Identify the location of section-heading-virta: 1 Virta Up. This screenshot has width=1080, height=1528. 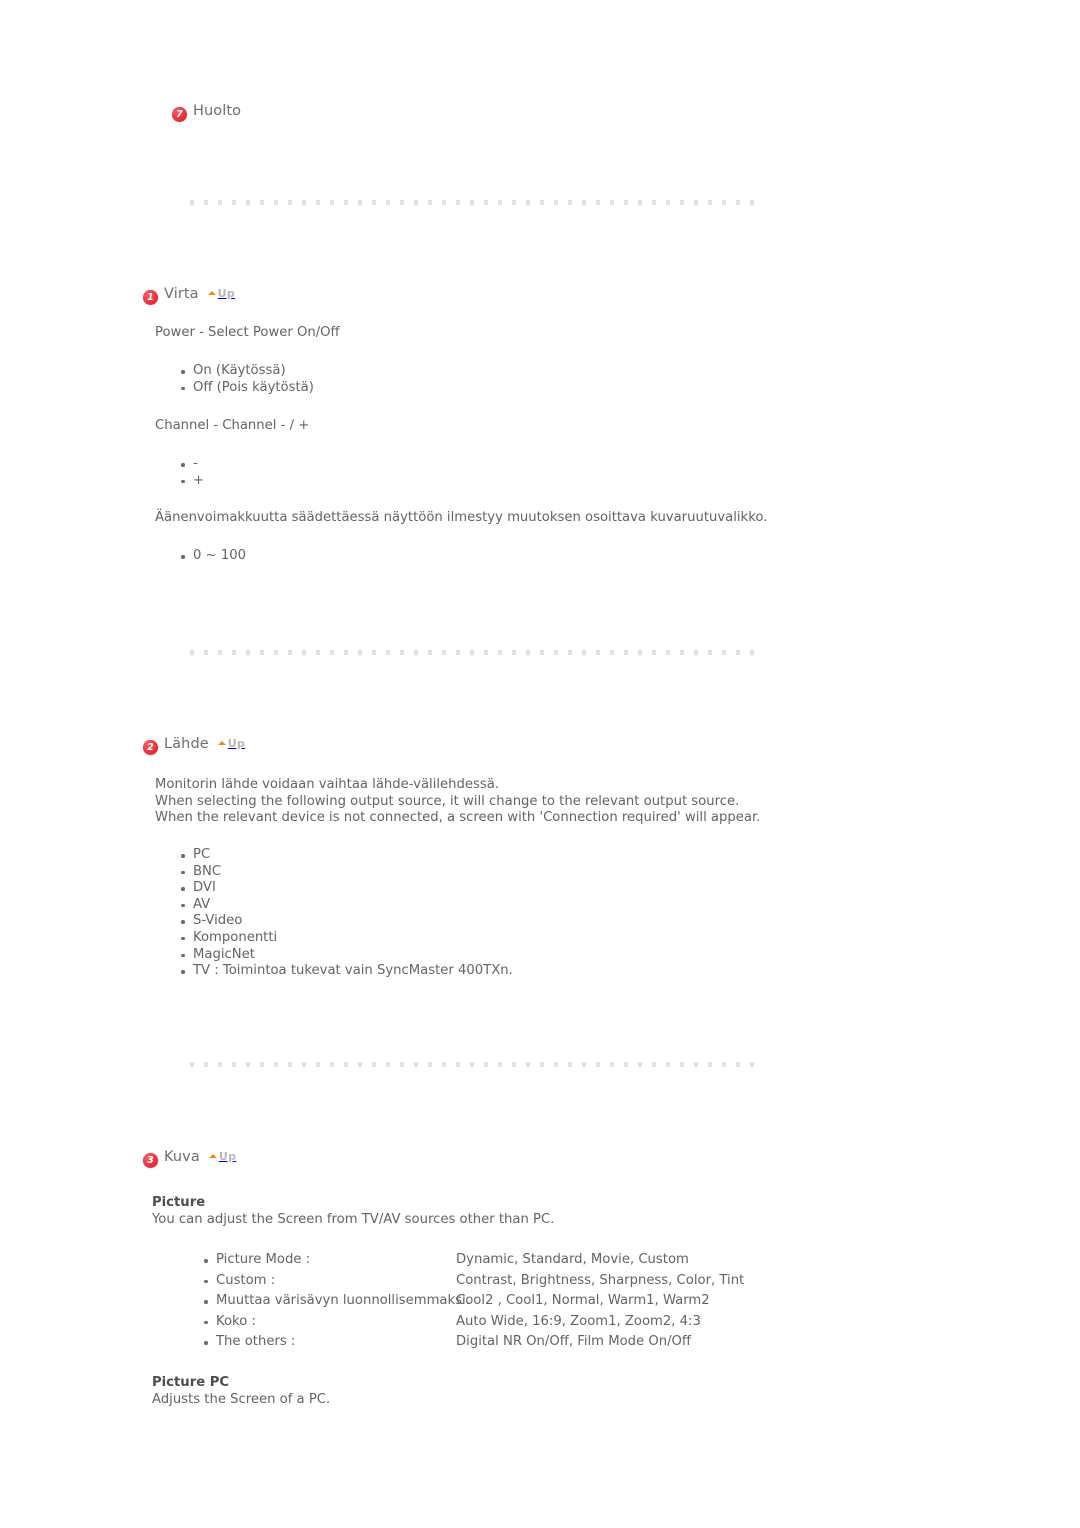
(189, 295).